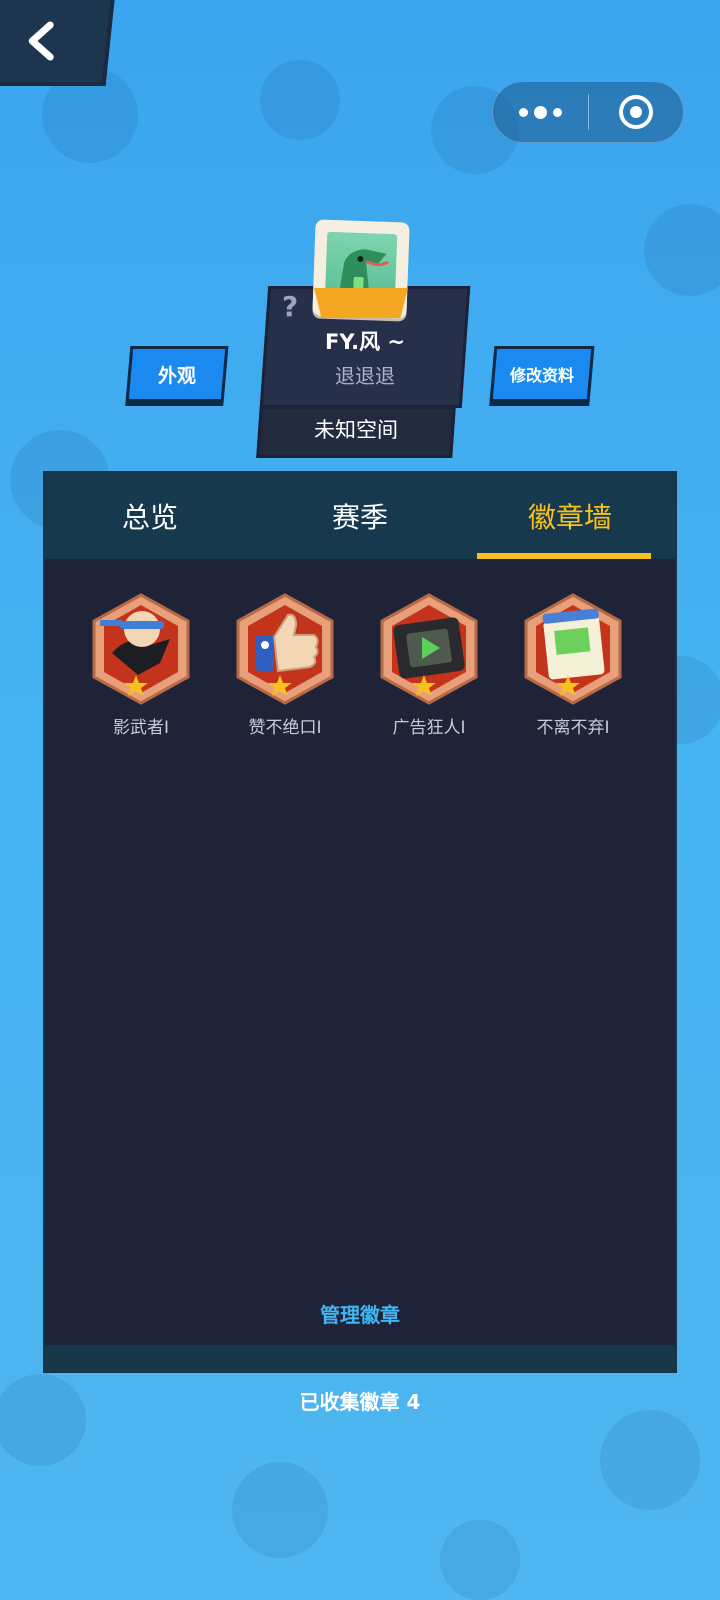 The width and height of the screenshot is (720, 1600). I want to click on signature: 退退退, so click(365, 376).